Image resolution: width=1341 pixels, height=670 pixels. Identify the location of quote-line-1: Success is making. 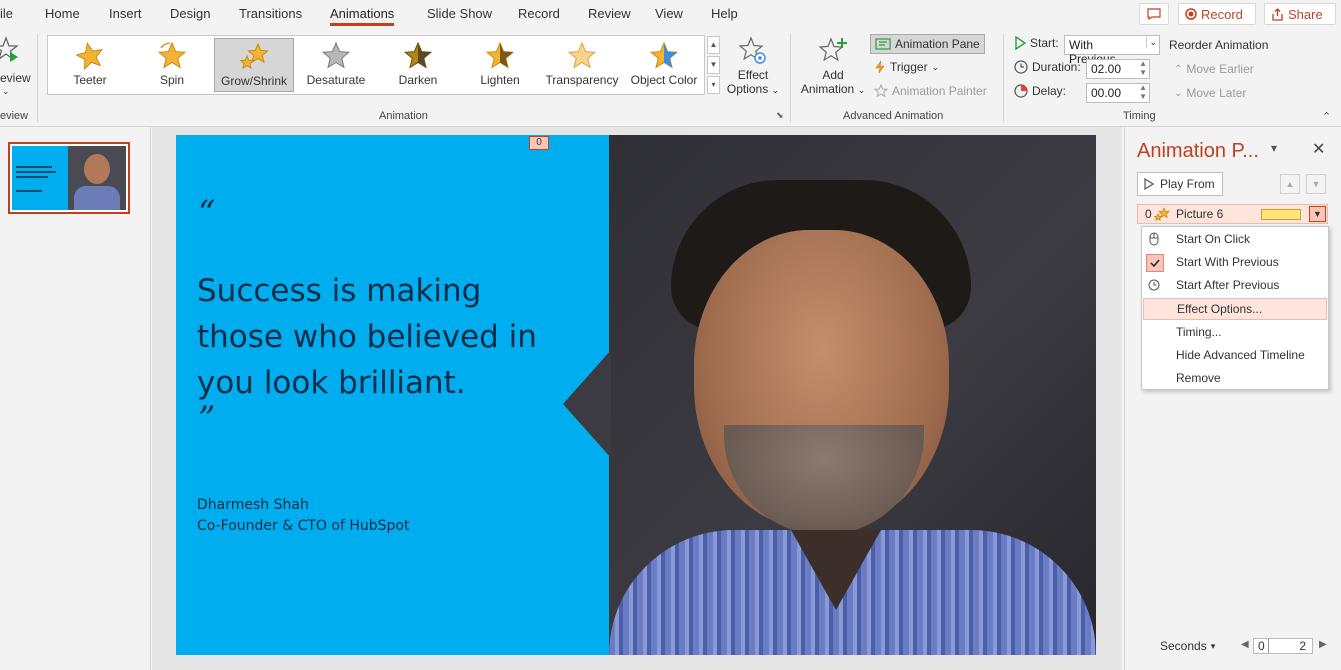
(339, 291).